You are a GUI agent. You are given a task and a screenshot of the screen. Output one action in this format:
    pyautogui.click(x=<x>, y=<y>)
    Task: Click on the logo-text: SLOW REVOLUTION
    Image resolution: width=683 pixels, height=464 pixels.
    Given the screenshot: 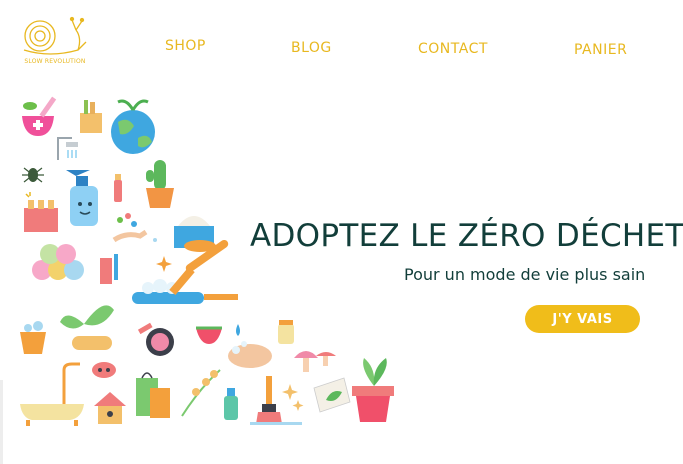 What is the action you would take?
    pyautogui.click(x=55, y=61)
    